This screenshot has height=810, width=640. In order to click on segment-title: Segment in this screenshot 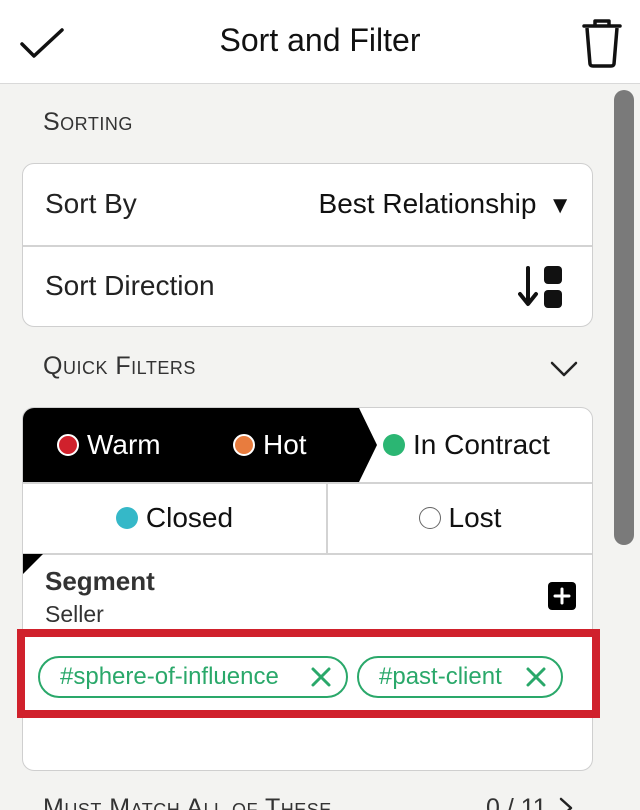, I will do `click(100, 581)`.